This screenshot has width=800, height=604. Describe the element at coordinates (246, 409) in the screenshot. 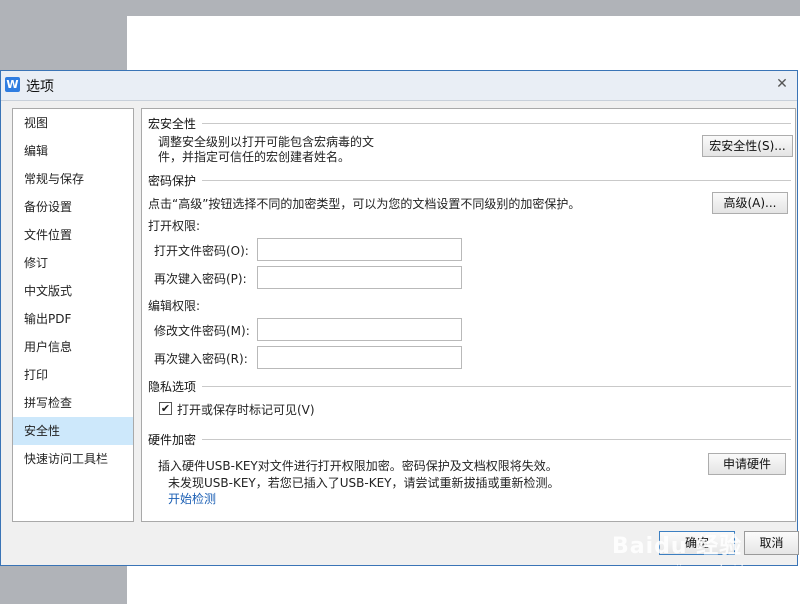

I see `mark-visible-label: 打开或保存时标记可见(V)` at that location.